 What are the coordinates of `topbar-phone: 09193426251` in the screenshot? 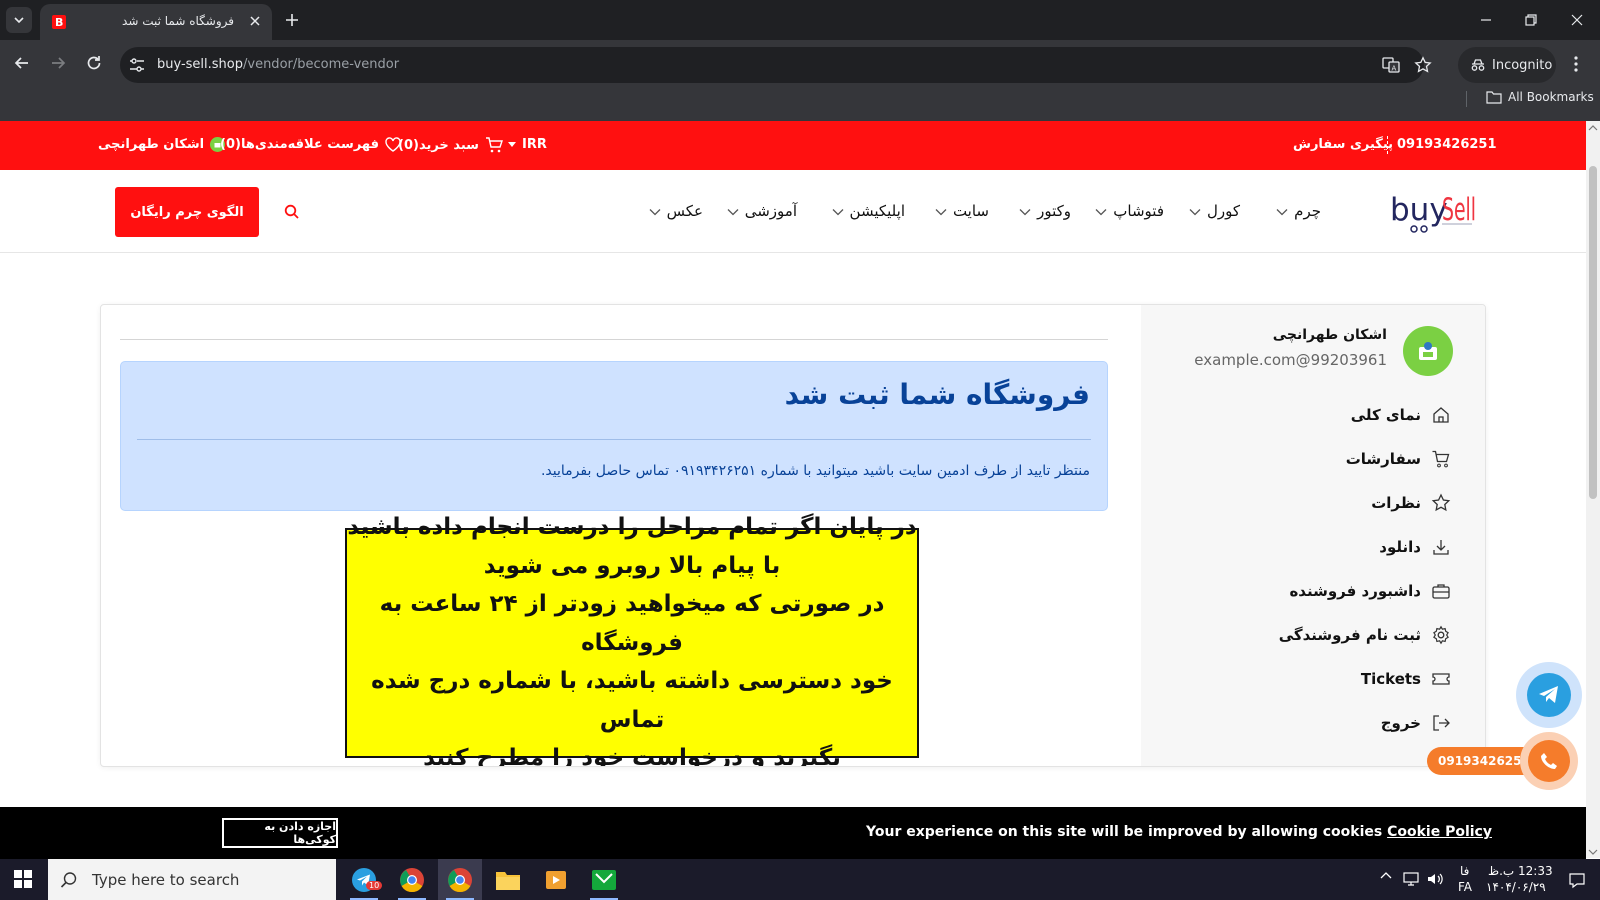 It's located at (1447, 144).